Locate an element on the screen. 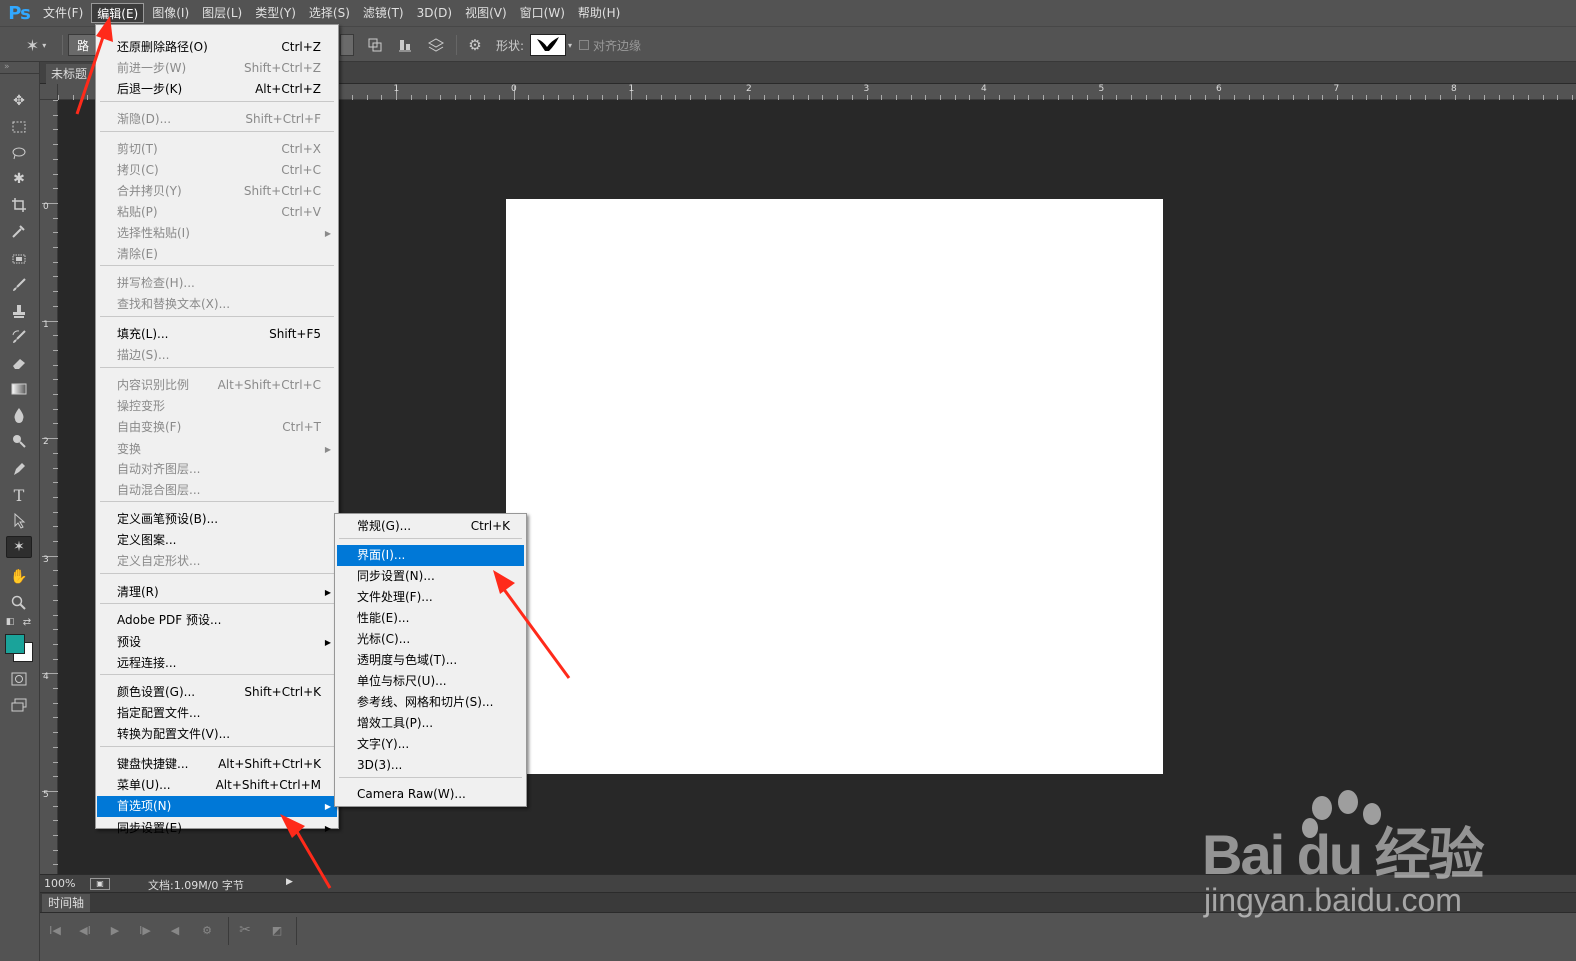 The height and width of the screenshot is (961, 1576). play-icon: ▶ is located at coordinates (115, 930).